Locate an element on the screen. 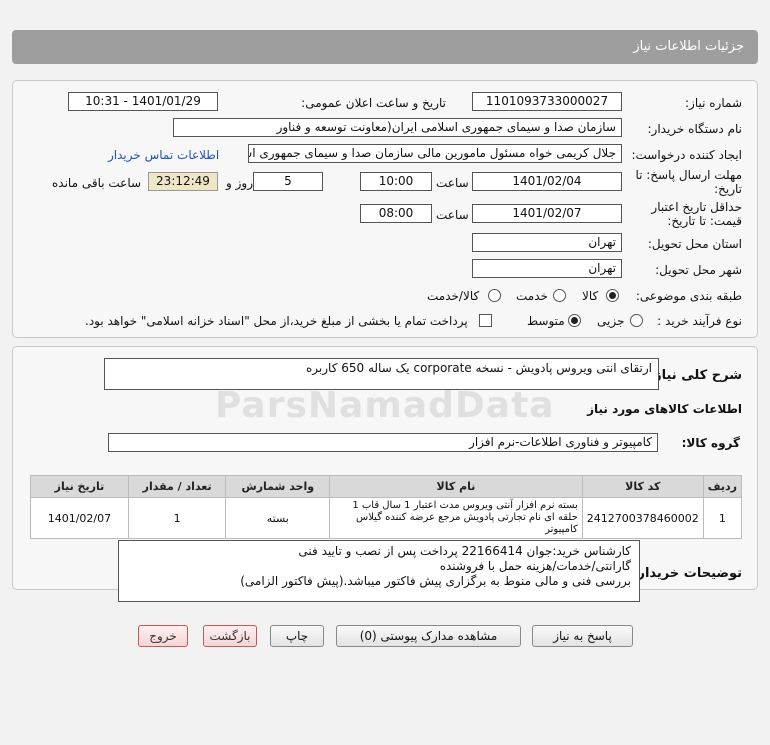 This screenshot has width=770, height=745. validity-label: حداقل تاریخ اعتبار قیمت: تا تاریخ: is located at coordinates (696, 214).